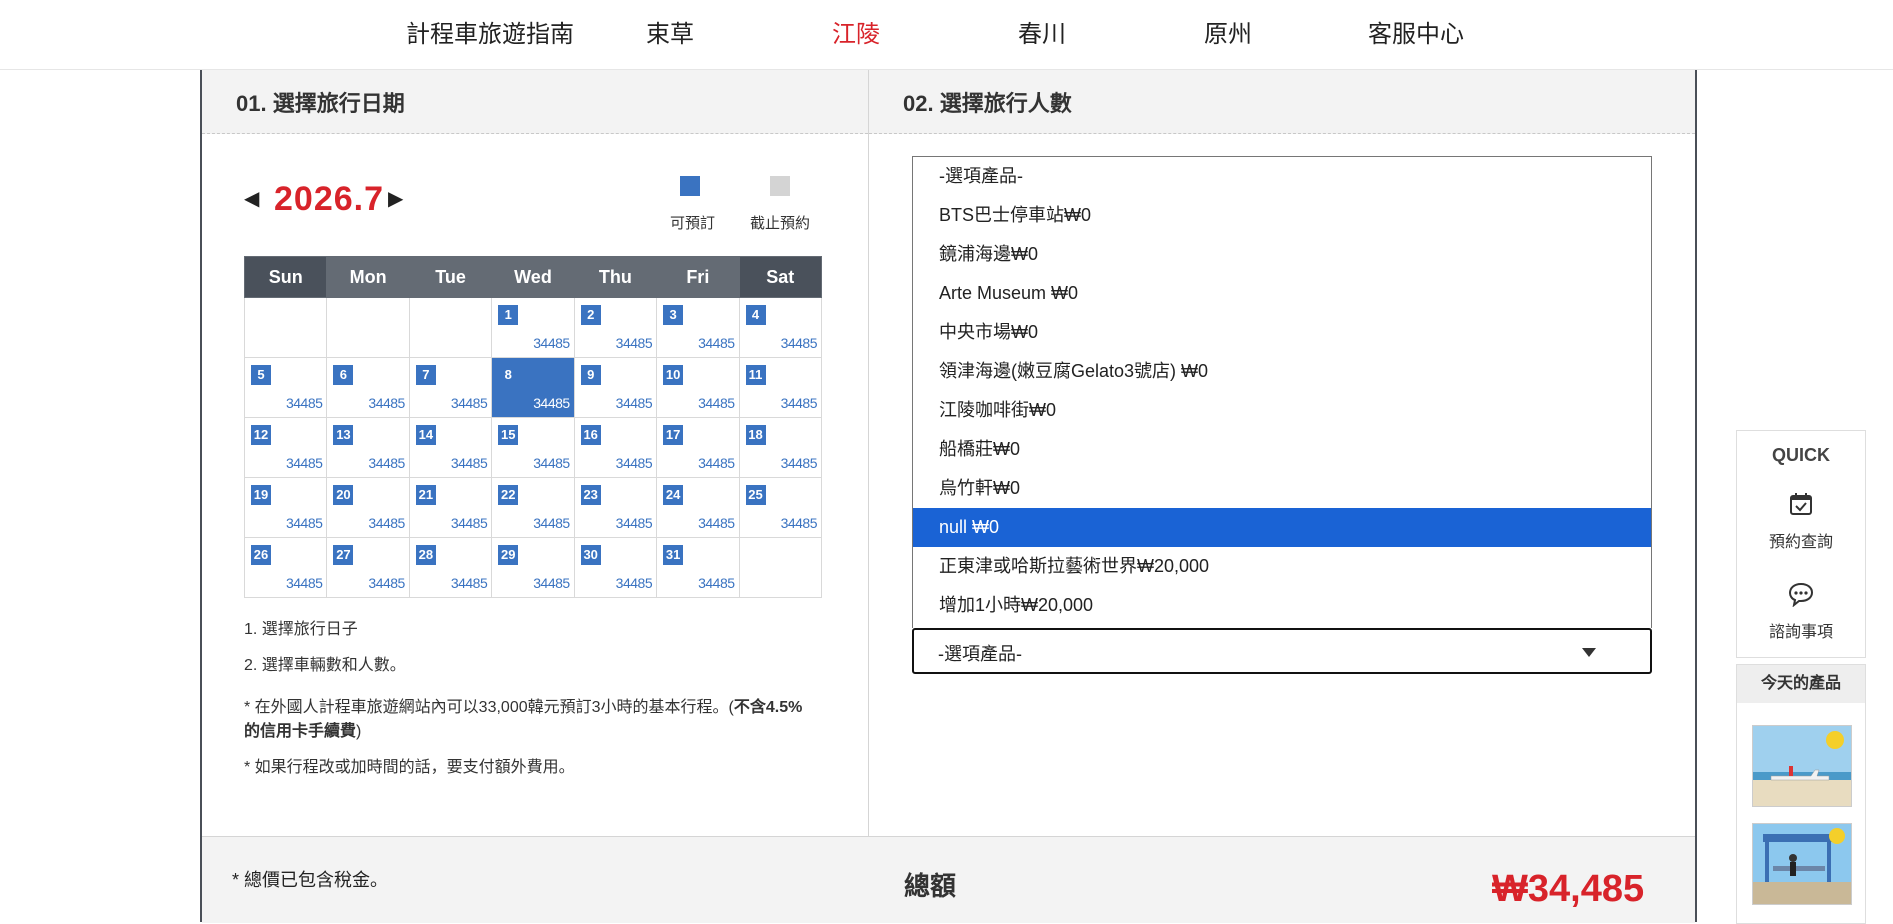 The height and width of the screenshot is (924, 1893). What do you see at coordinates (780, 447) in the screenshot?
I see `calendar-day-18: 18 34485` at bounding box center [780, 447].